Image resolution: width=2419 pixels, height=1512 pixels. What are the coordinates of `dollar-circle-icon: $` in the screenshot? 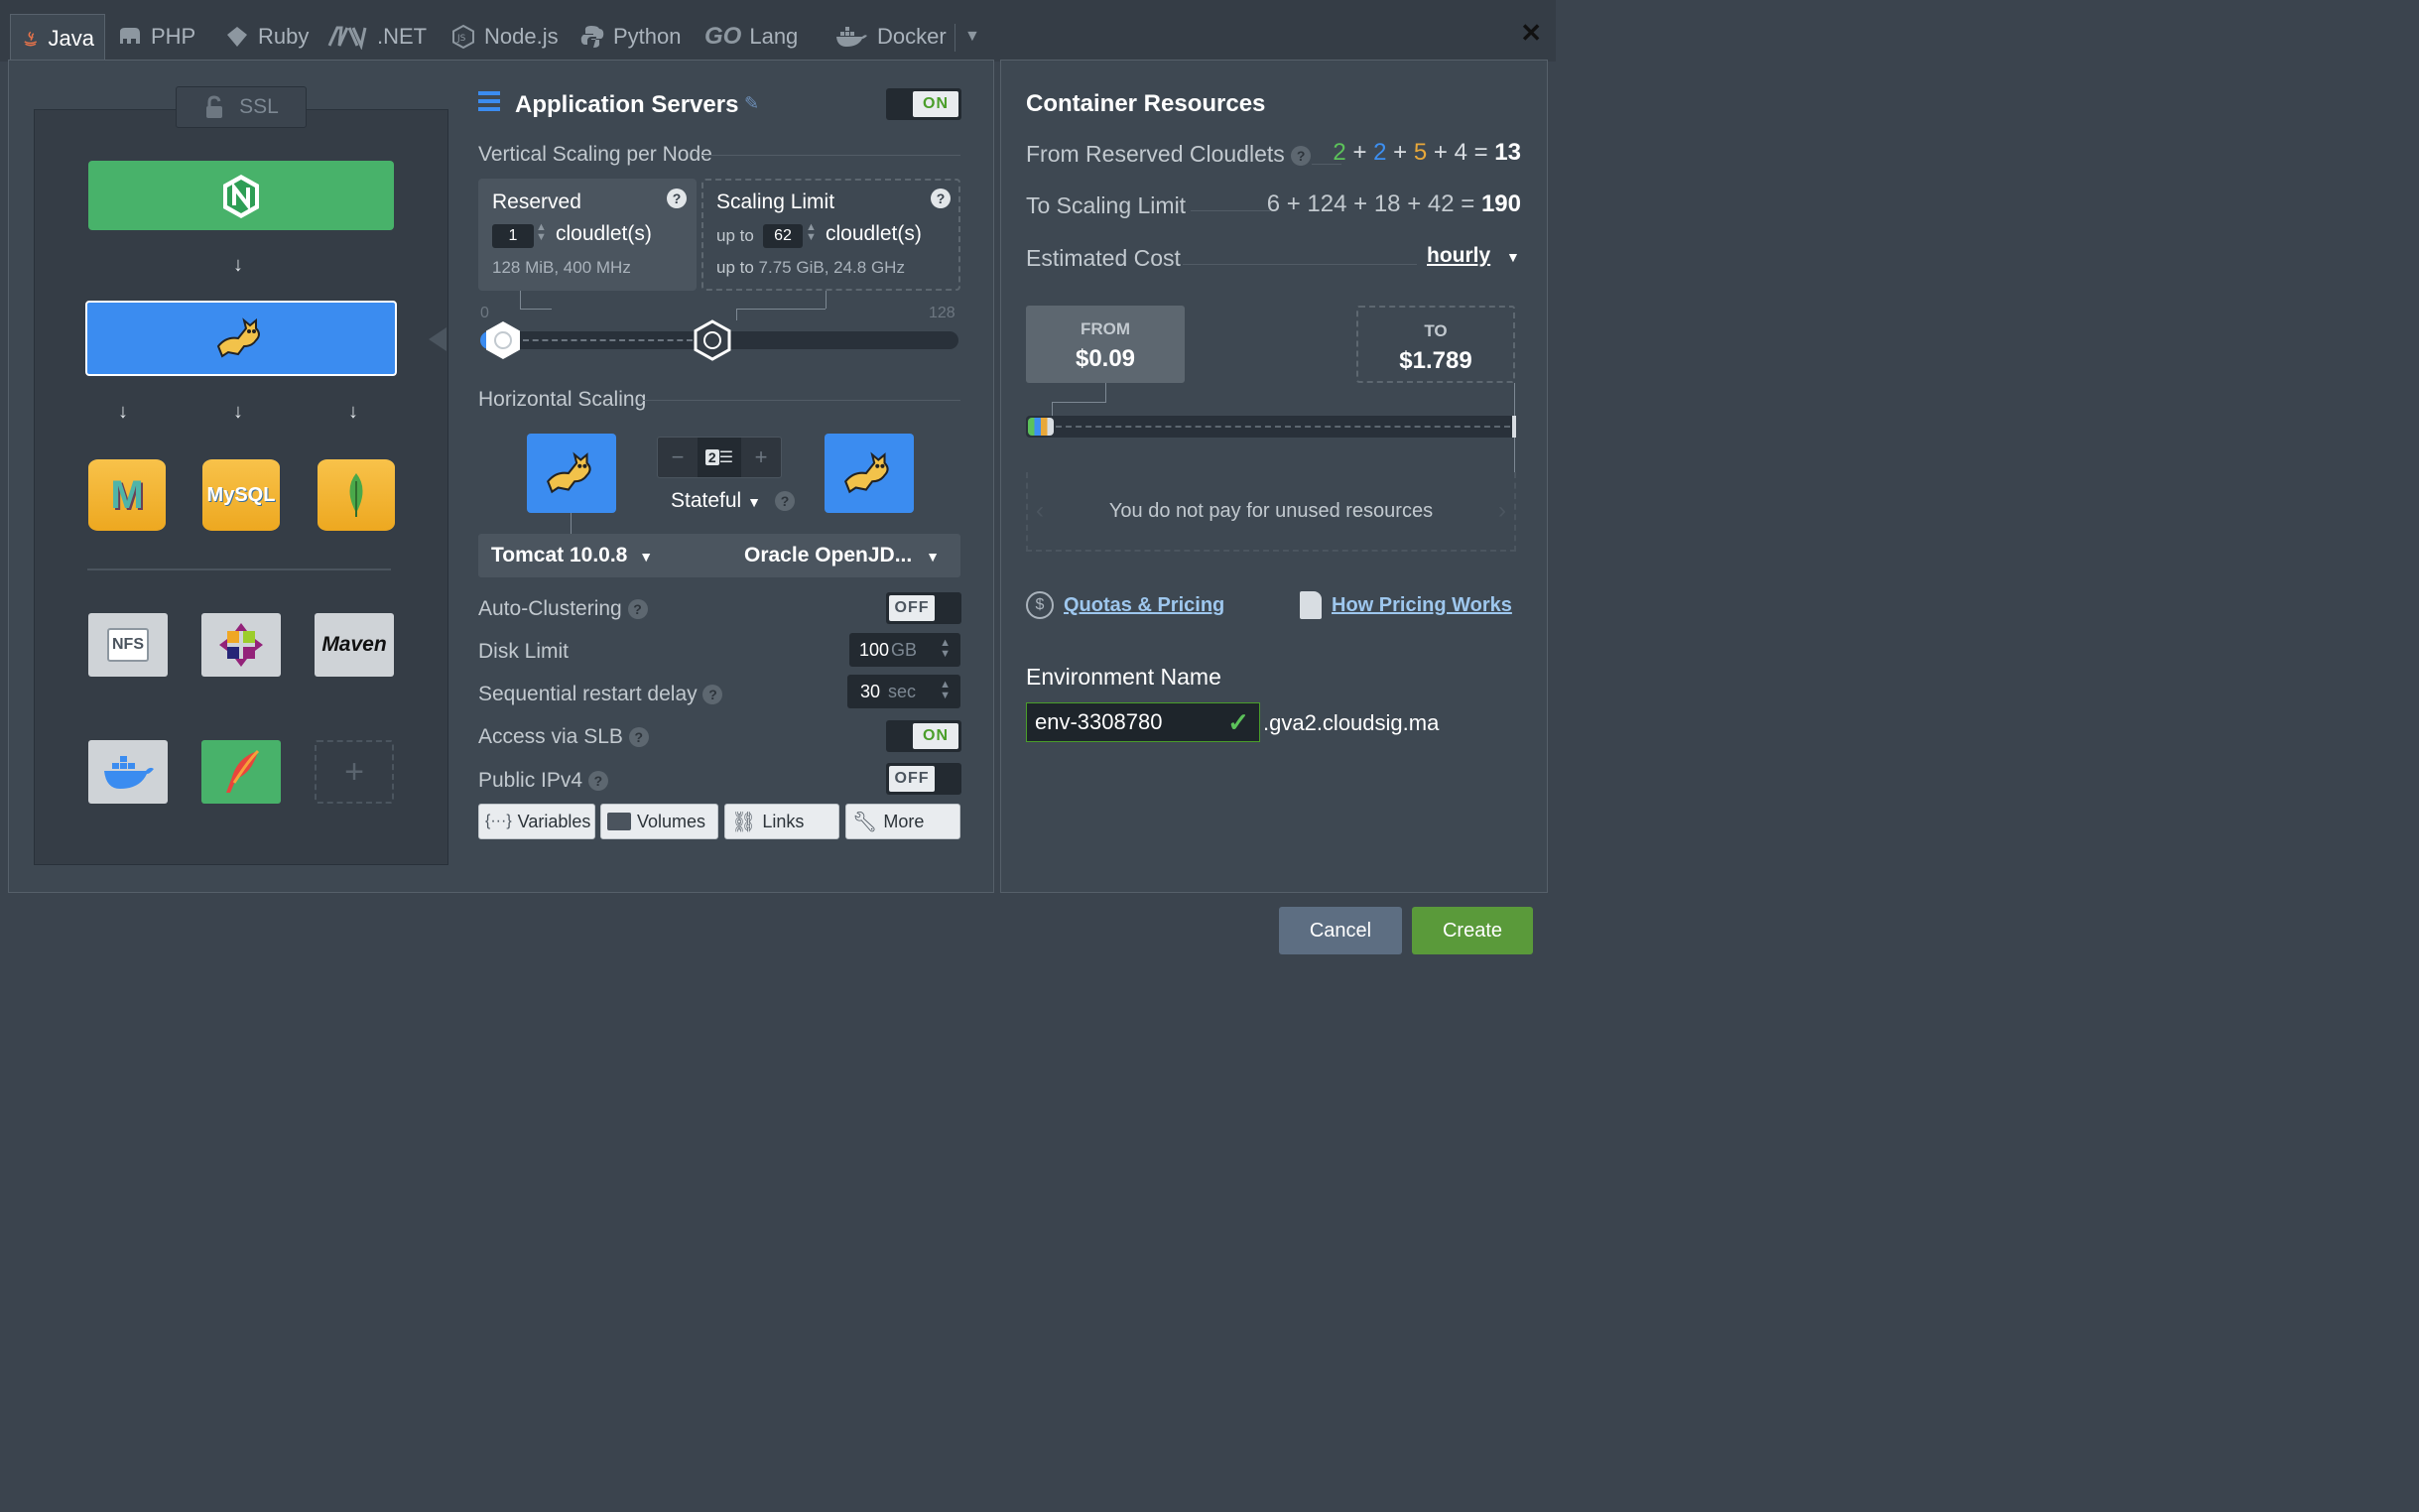 It's located at (1040, 605).